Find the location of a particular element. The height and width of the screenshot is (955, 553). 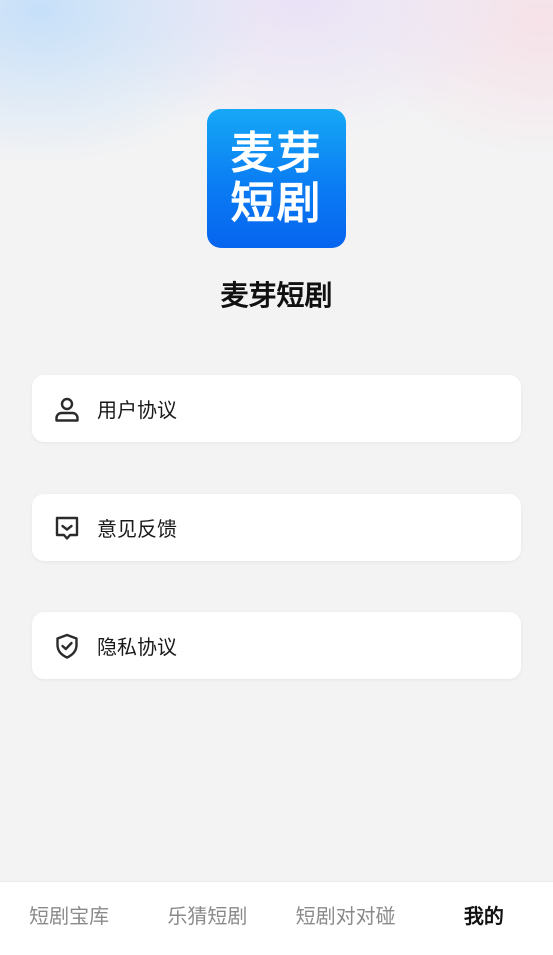

menu-item-label: 隐私协议 is located at coordinates (137, 647).